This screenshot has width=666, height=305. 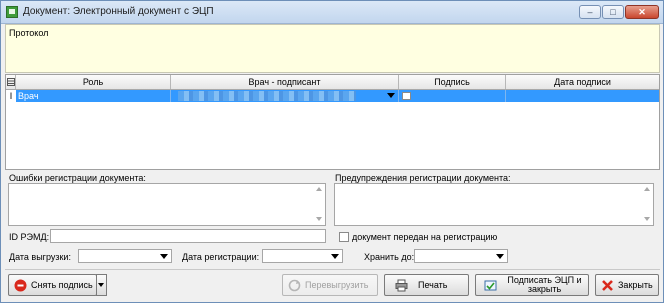 What do you see at coordinates (12, 12) in the screenshot?
I see `app-icon` at bounding box center [12, 12].